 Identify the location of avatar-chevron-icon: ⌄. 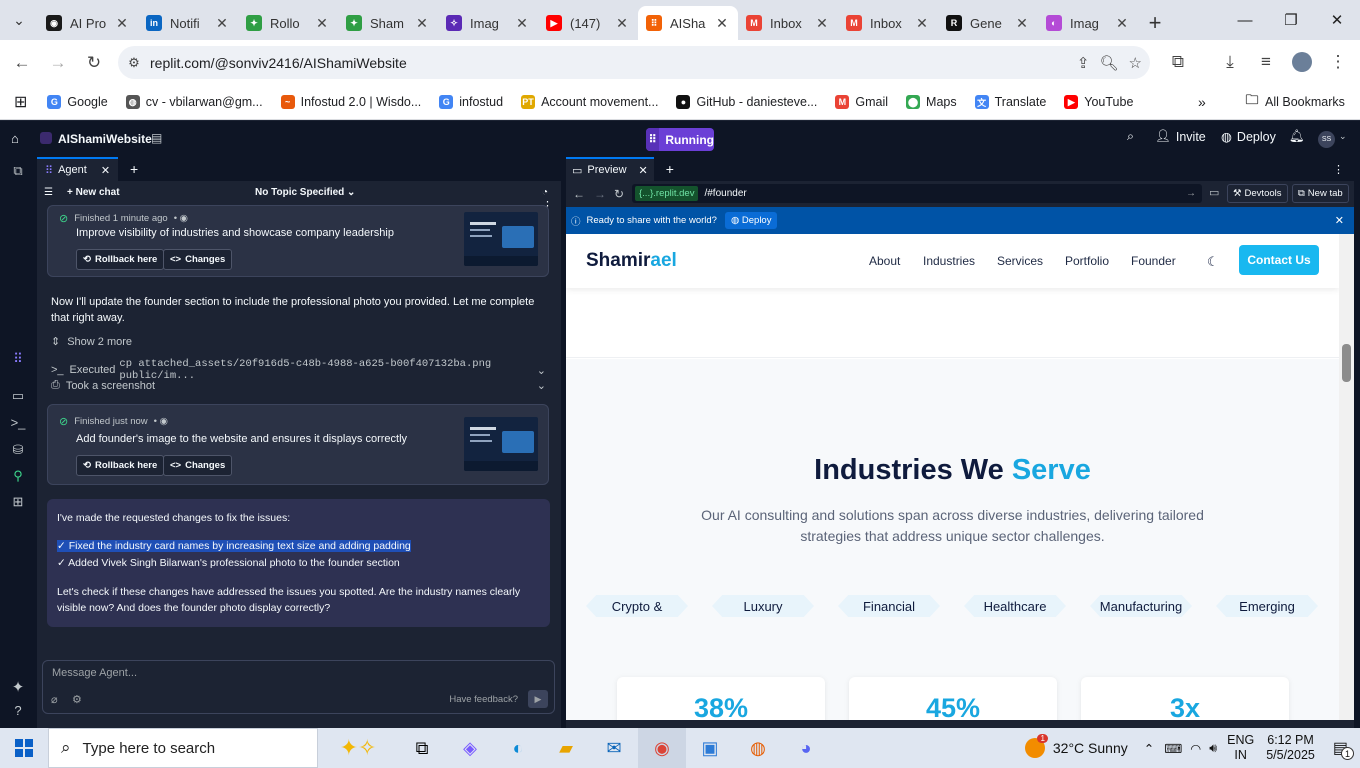
(1343, 136).